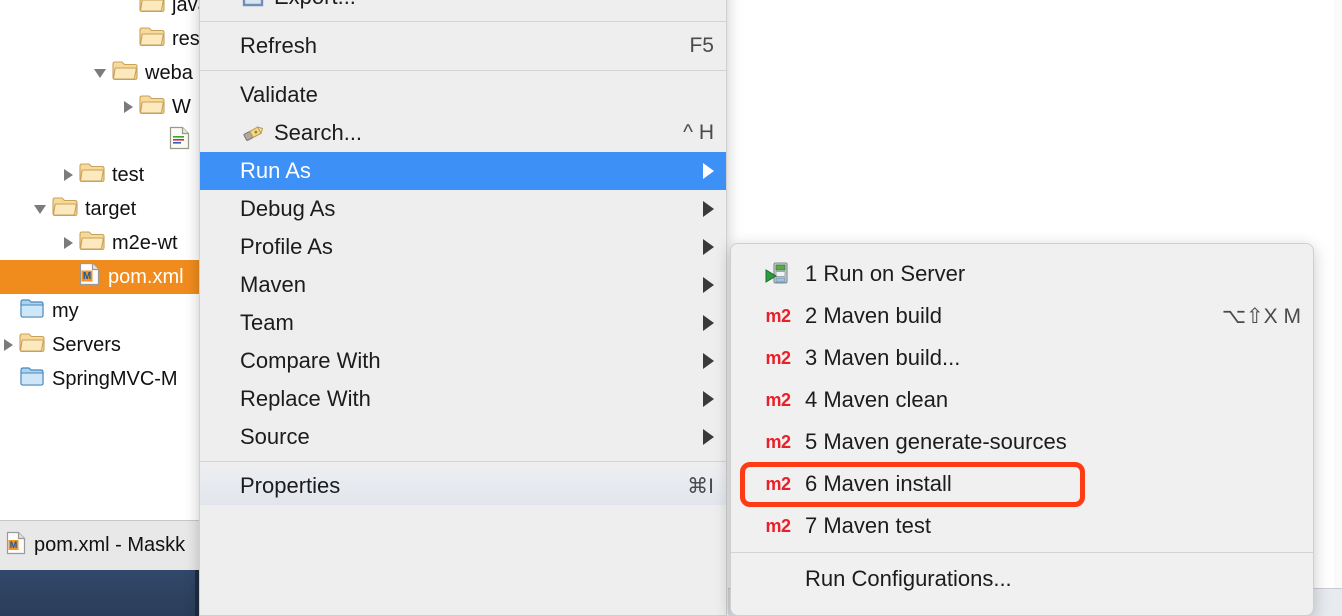 The height and width of the screenshot is (616, 1342). Describe the element at coordinates (1022, 400) in the screenshot. I see `submenu-item-4-maven-clean: m2 4 Maven clean` at that location.